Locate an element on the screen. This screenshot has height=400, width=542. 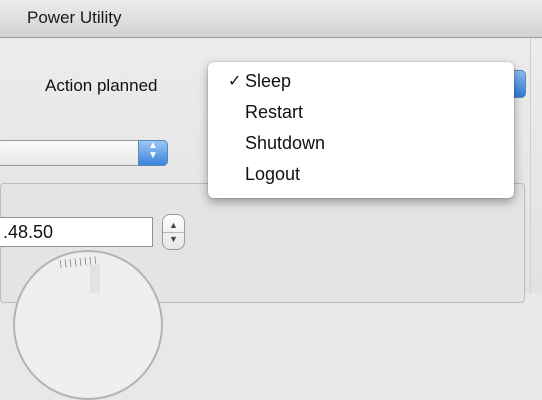
window-title: Power Utility is located at coordinates (74, 17).